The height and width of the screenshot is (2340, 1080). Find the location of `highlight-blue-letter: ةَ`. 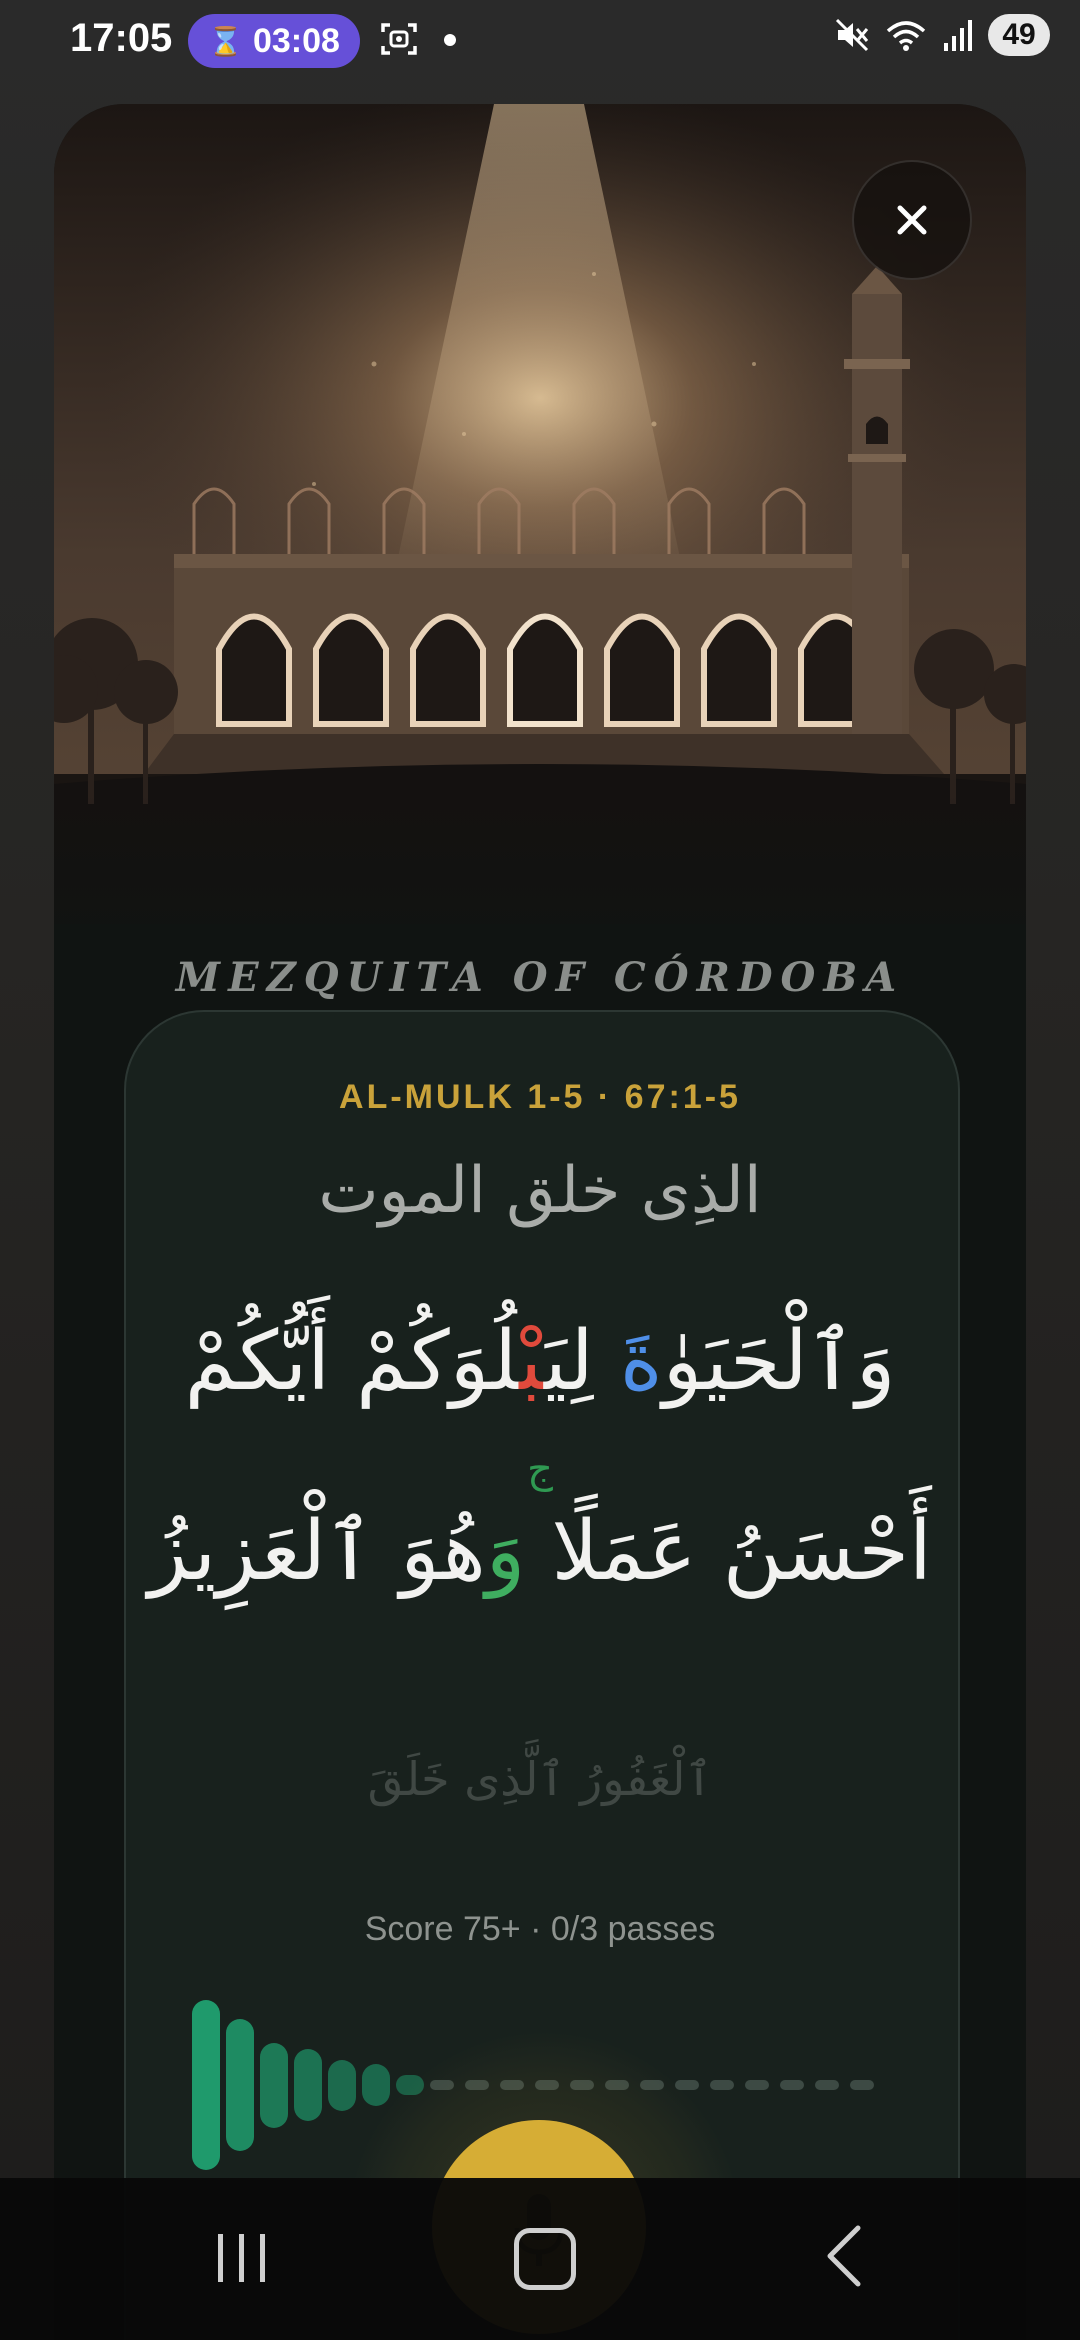

highlight-blue-letter: ةَ is located at coordinates (641, 1361).